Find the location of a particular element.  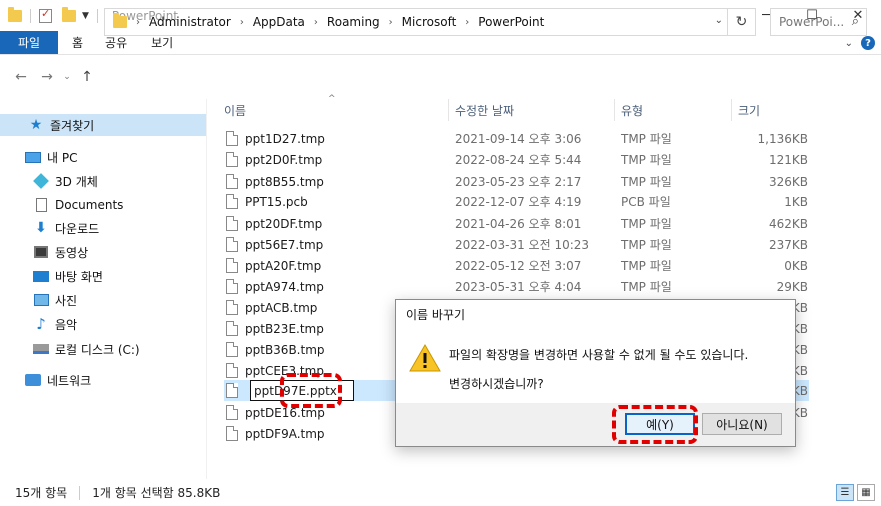

file-name: pptDE16.tmp is located at coordinates (285, 412).